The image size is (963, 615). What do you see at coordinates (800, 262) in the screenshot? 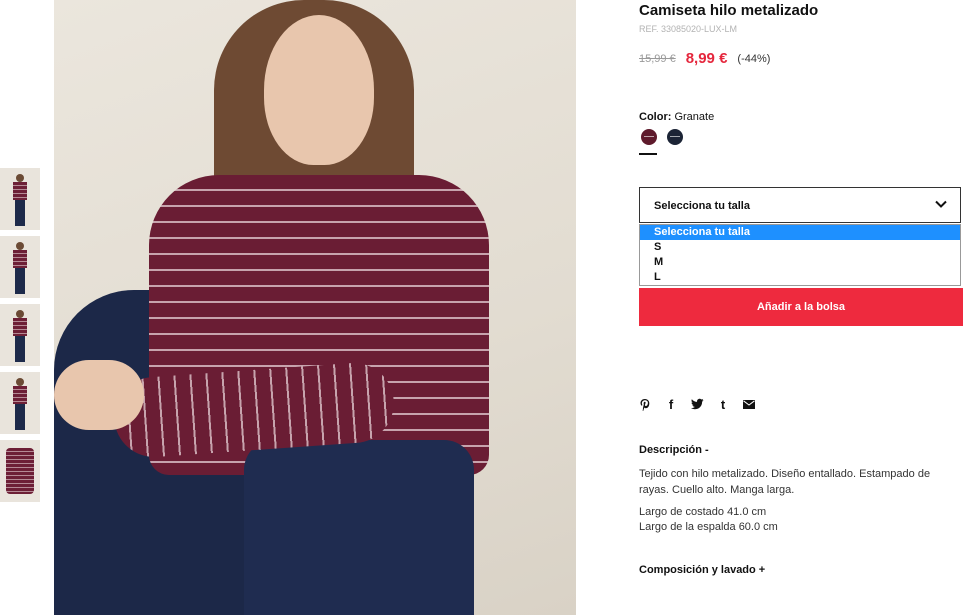
I see `size-option-m: M` at bounding box center [800, 262].